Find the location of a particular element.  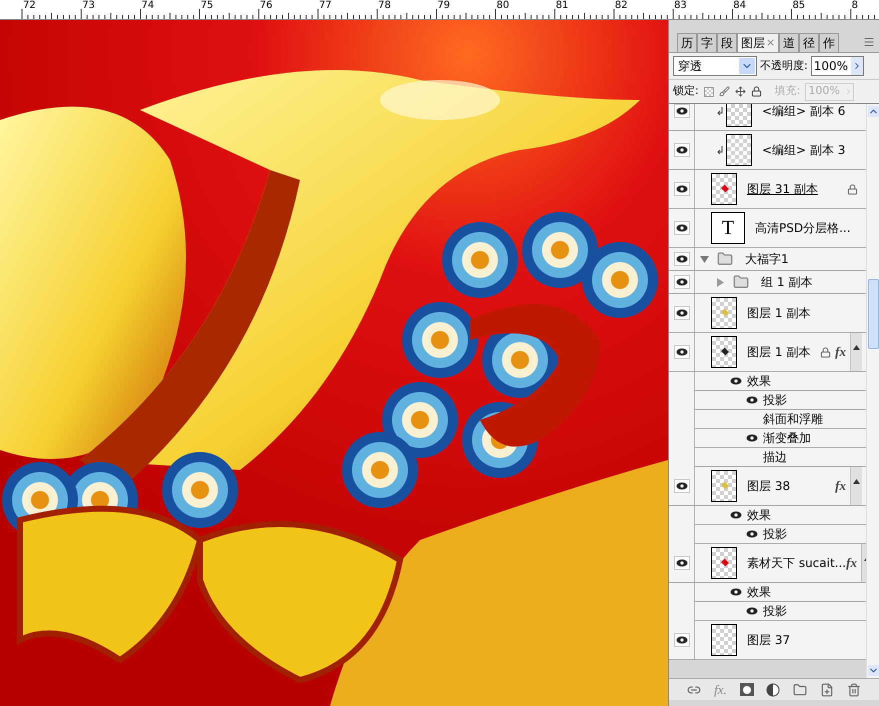

folder-icon is located at coordinates (800, 689).